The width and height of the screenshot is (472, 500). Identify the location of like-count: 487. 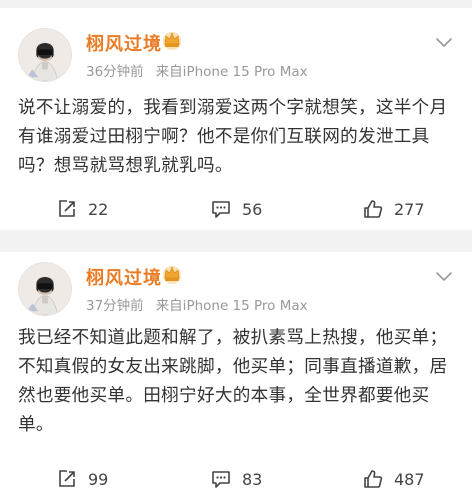
(409, 479).